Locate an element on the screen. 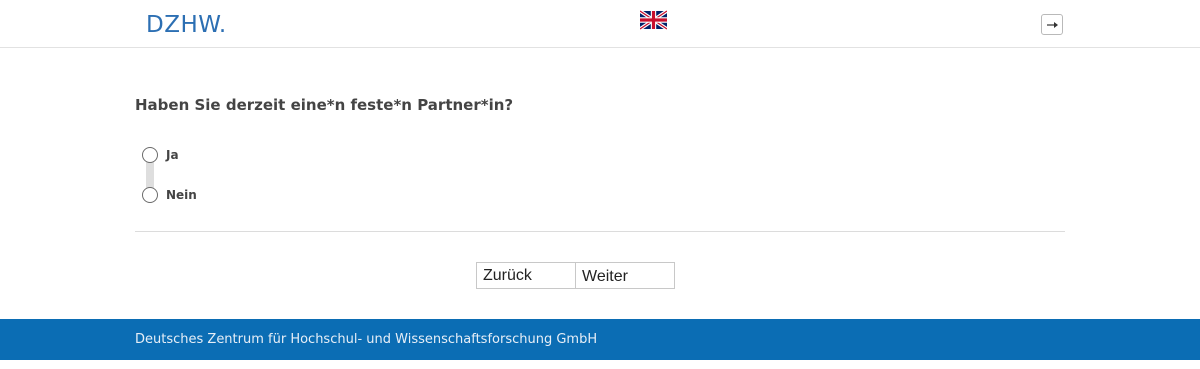 The width and height of the screenshot is (1200, 369). next-button: Weiter is located at coordinates (625, 275).